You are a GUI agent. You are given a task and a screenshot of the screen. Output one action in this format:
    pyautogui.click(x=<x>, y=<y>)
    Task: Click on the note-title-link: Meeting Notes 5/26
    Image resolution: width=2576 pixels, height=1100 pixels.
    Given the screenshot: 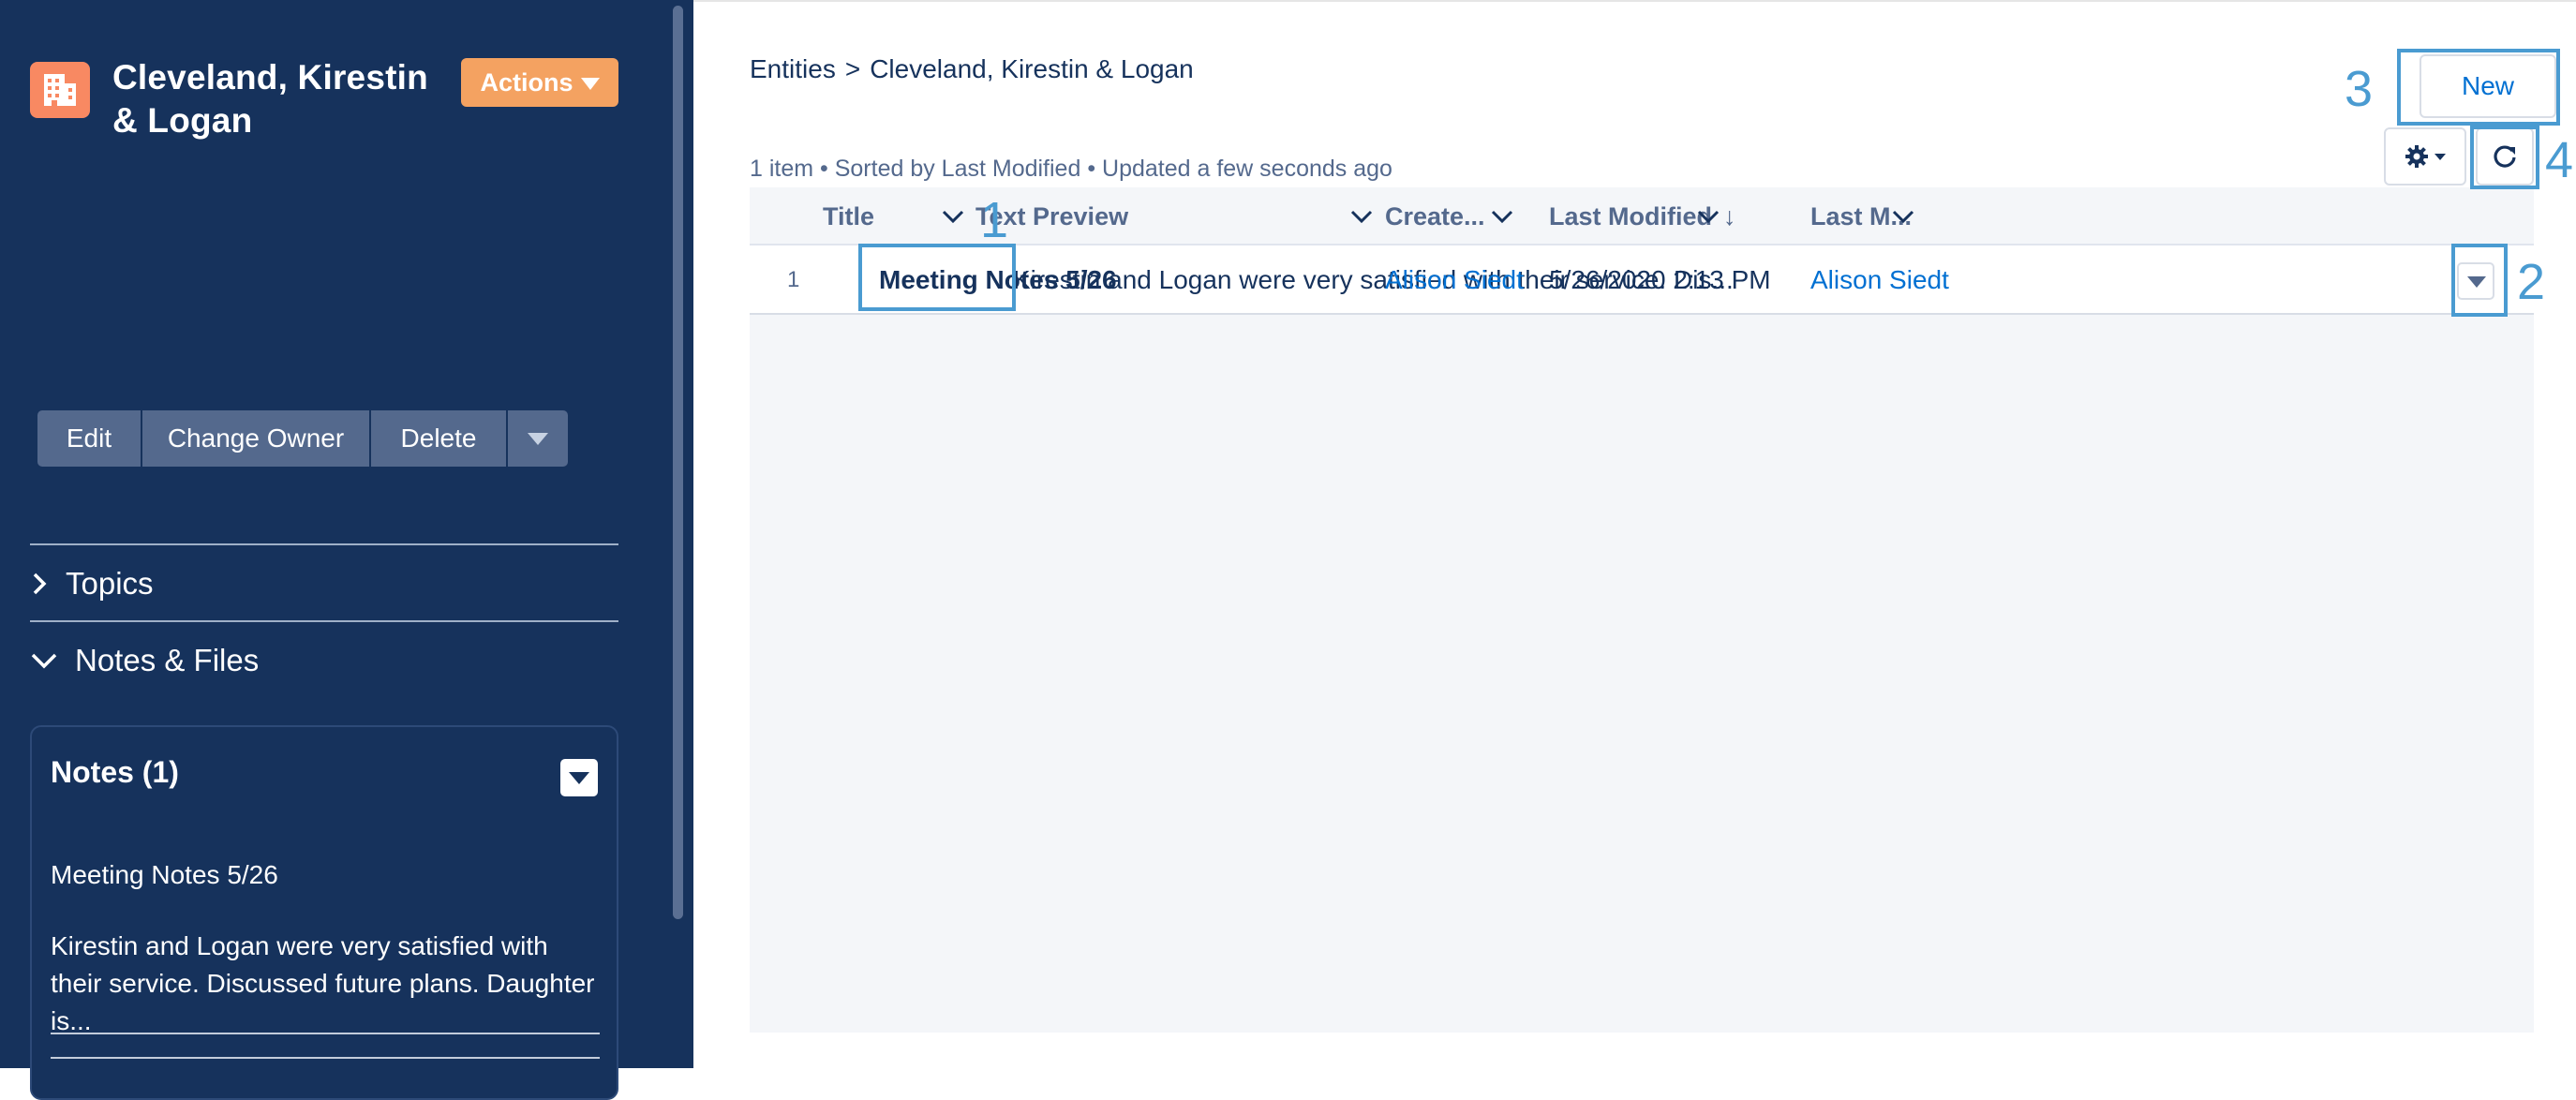 What is the action you would take?
    pyautogui.click(x=164, y=875)
    